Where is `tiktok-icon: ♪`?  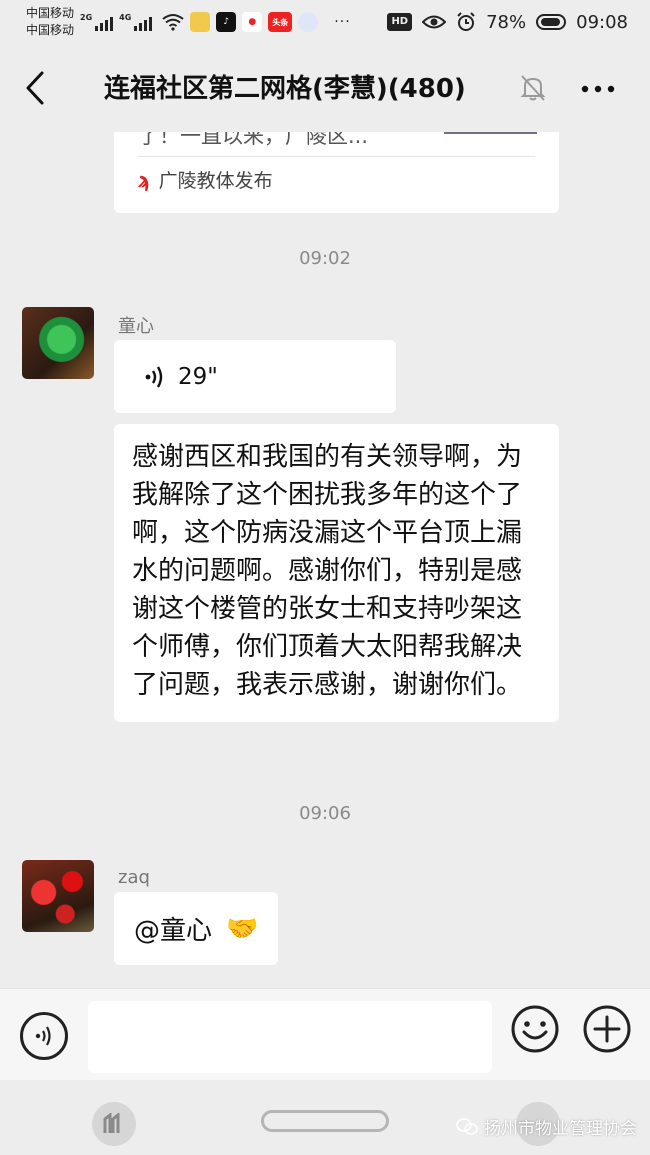
tiktok-icon: ♪ is located at coordinates (226, 22).